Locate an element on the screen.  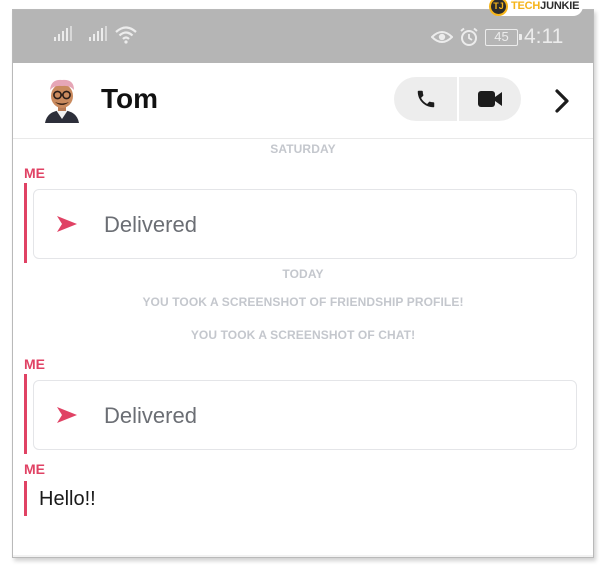
phone-icon is located at coordinates (425, 99).